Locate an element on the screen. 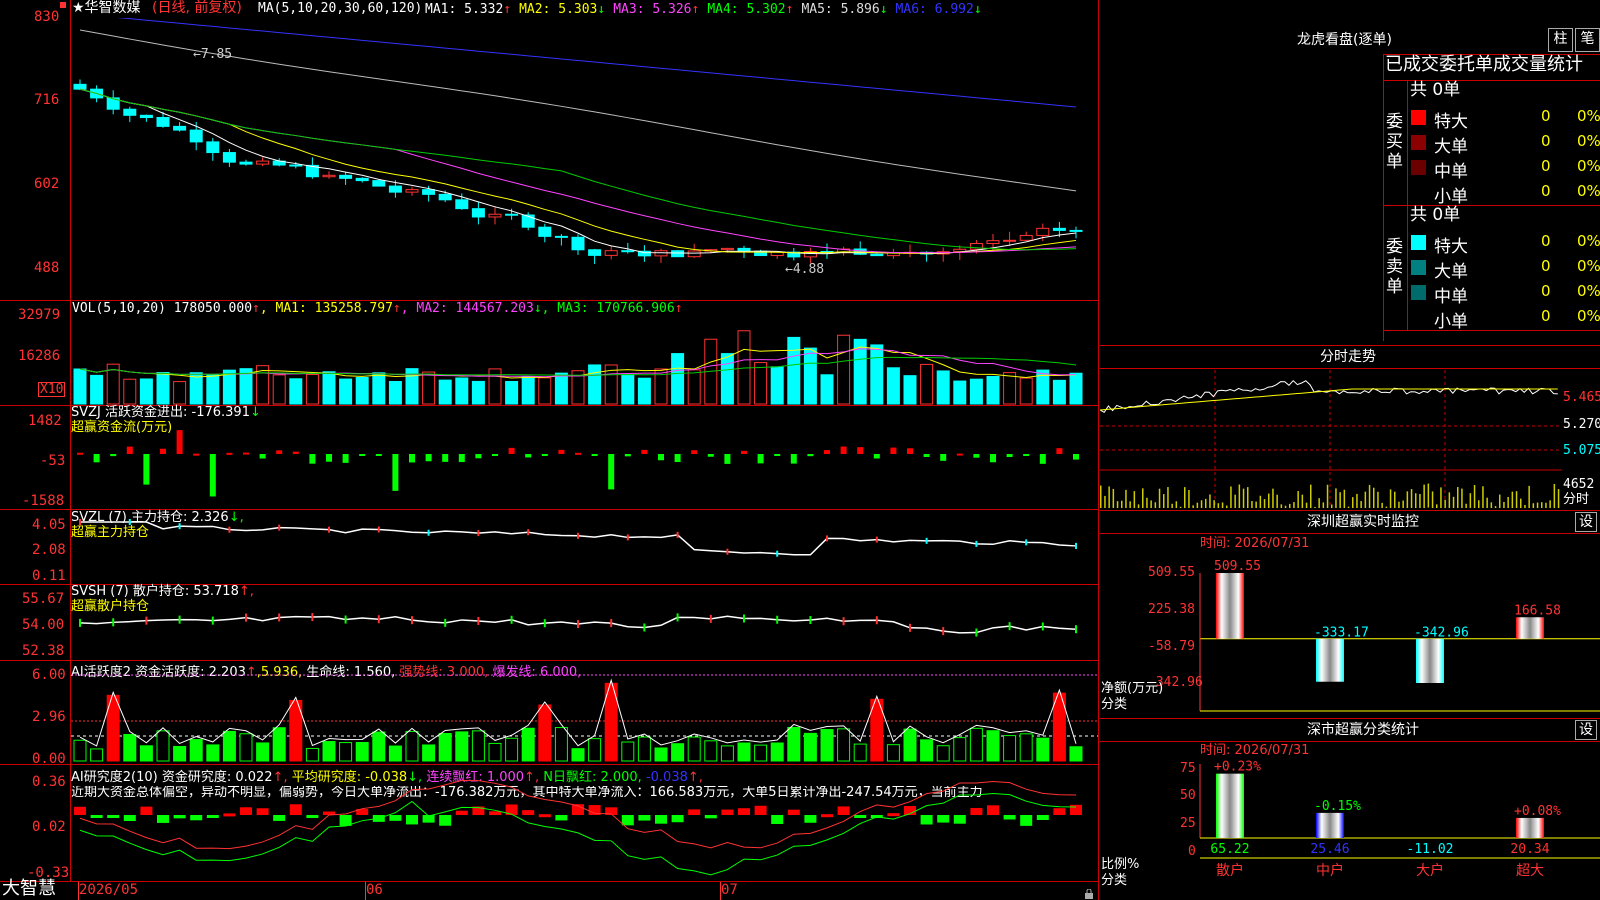 This screenshot has width=1600, height=900. bar-mode-button: 柱 is located at coordinates (1560, 40).